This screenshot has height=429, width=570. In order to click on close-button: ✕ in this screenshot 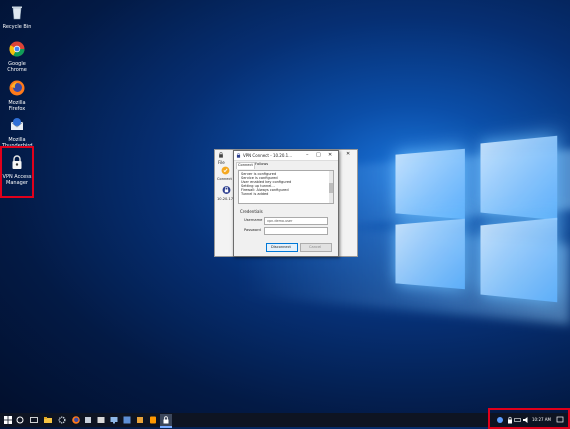, I will do `click(330, 155)`.